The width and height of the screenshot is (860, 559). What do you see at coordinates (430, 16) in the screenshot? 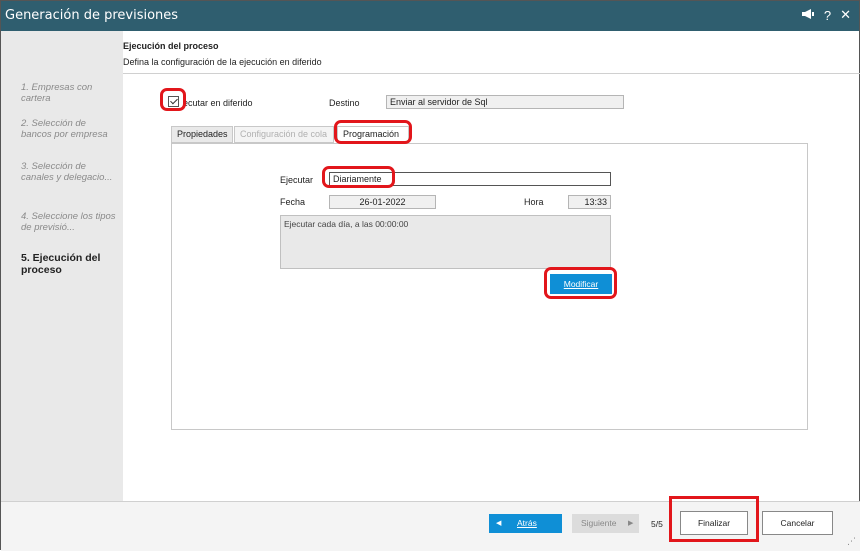
I see `title-bar: Generación de previsiones ? ✕` at bounding box center [430, 16].